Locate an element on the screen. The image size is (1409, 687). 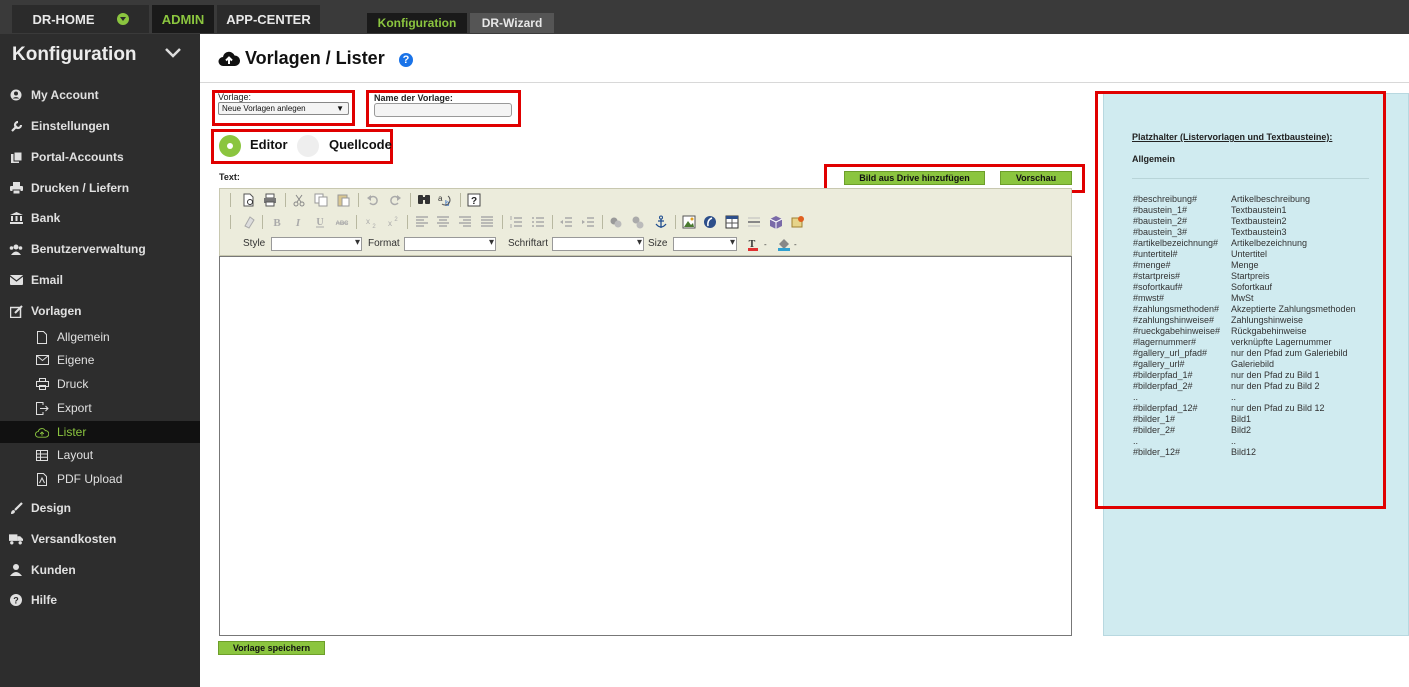
vorlage-select: Neue Vorlagen anlegen ▼ is located at coordinates (283, 108).